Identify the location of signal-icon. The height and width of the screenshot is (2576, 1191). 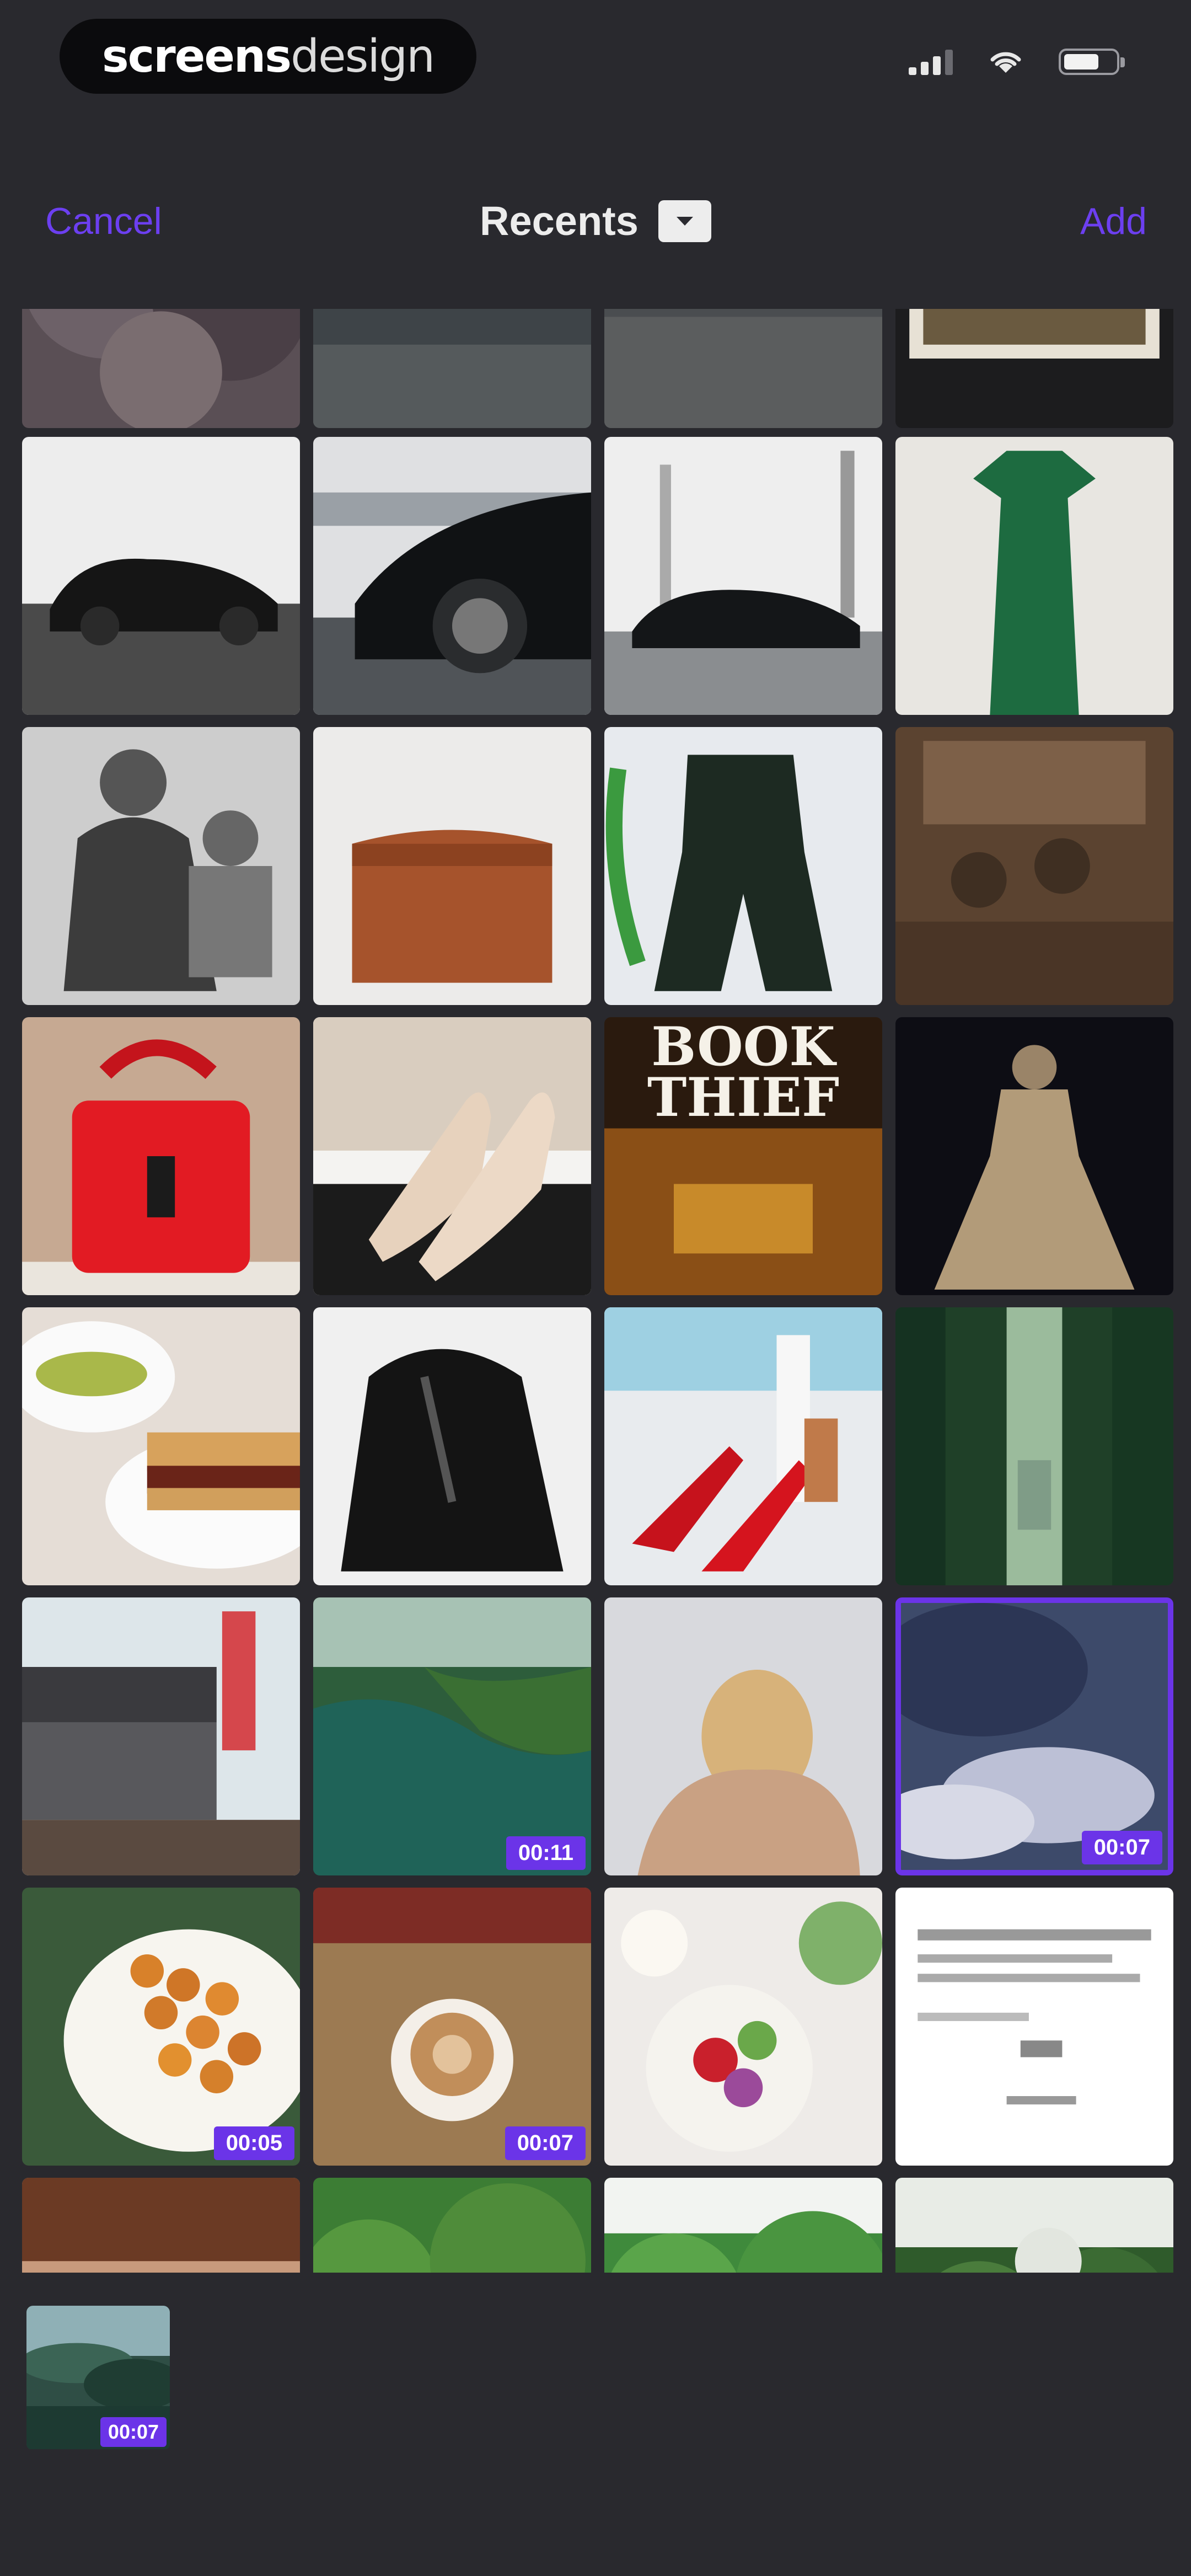
(931, 62).